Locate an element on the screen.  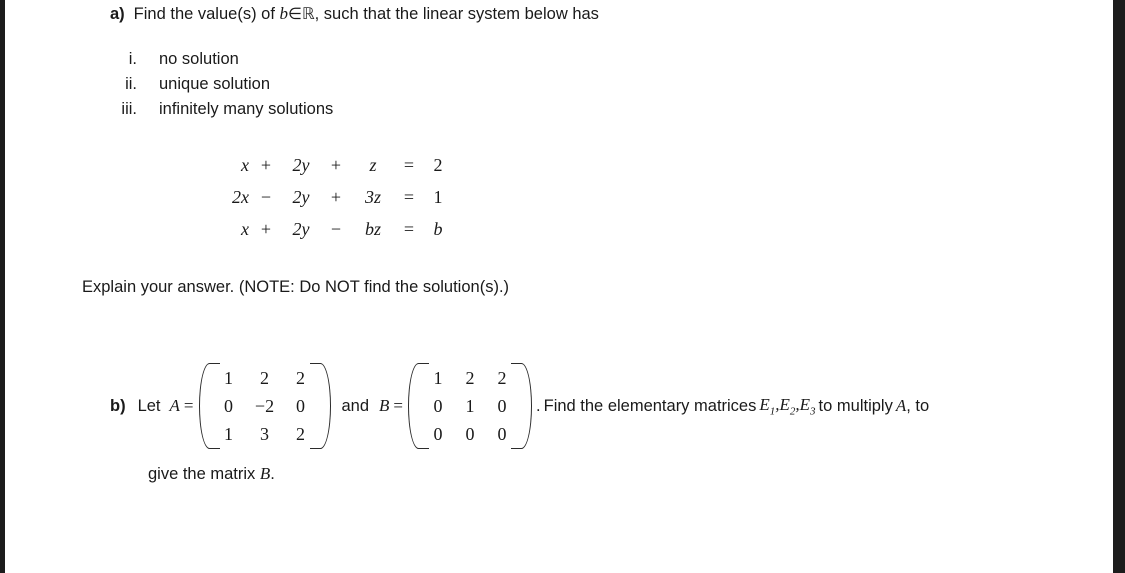
part-b-tail-pre: Find the elementary matrices is located at coordinates (650, 405).